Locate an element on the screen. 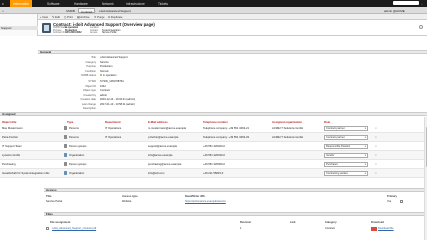  search-input is located at coordinates (406, 3).